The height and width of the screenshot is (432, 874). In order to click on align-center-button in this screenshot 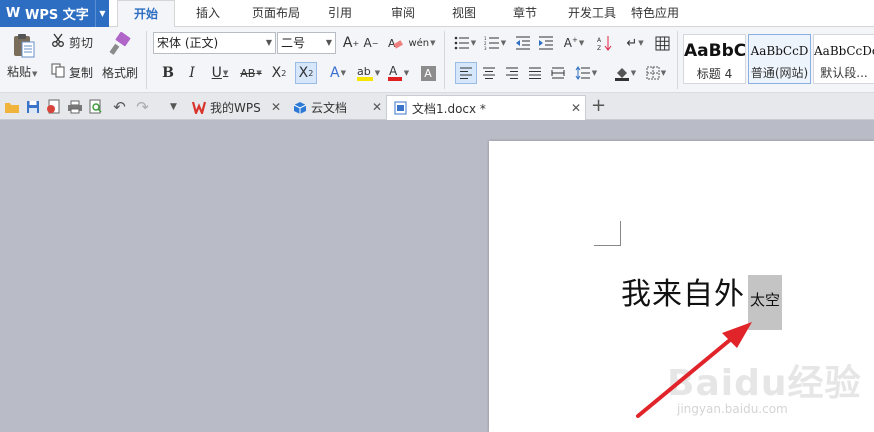, I will do `click(489, 73)`.